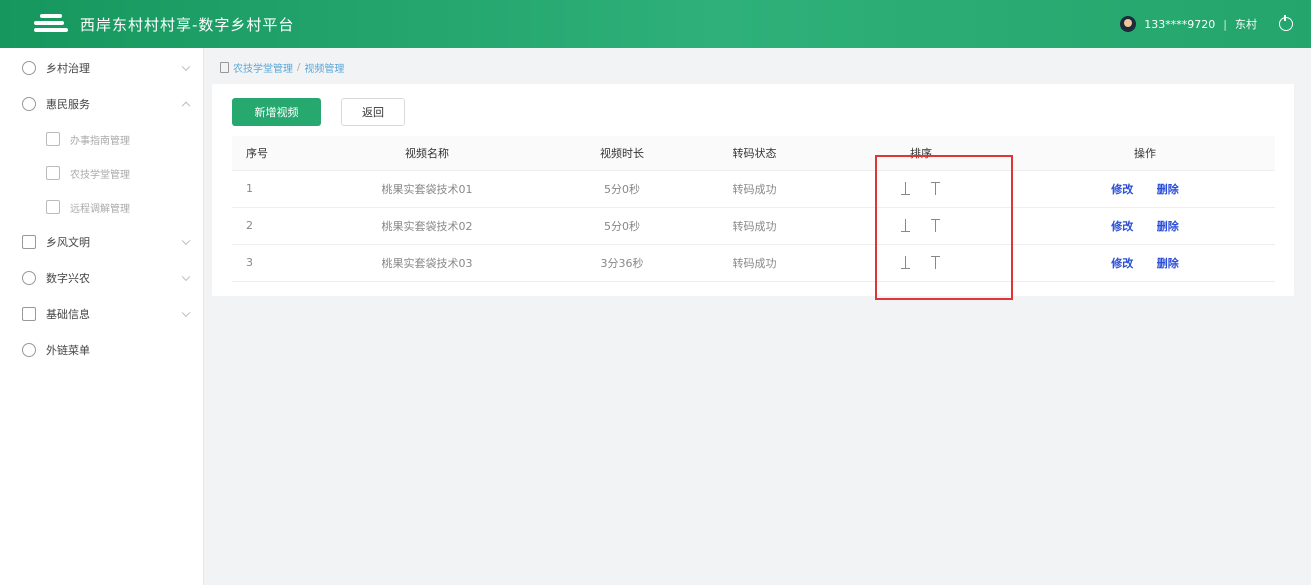  I want to click on chevron-up-icon, so click(186, 106).